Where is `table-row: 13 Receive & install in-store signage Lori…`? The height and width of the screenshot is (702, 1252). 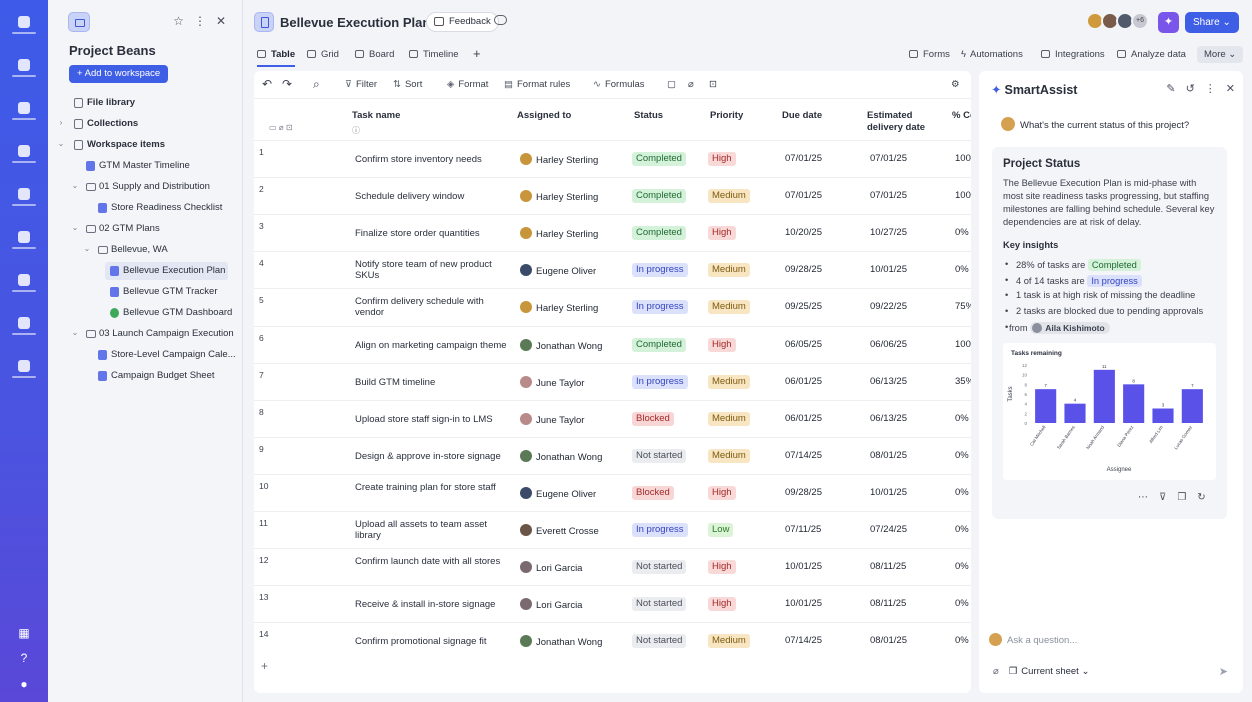 table-row: 13 Receive & install in-store signage Lori… is located at coordinates (612, 603).